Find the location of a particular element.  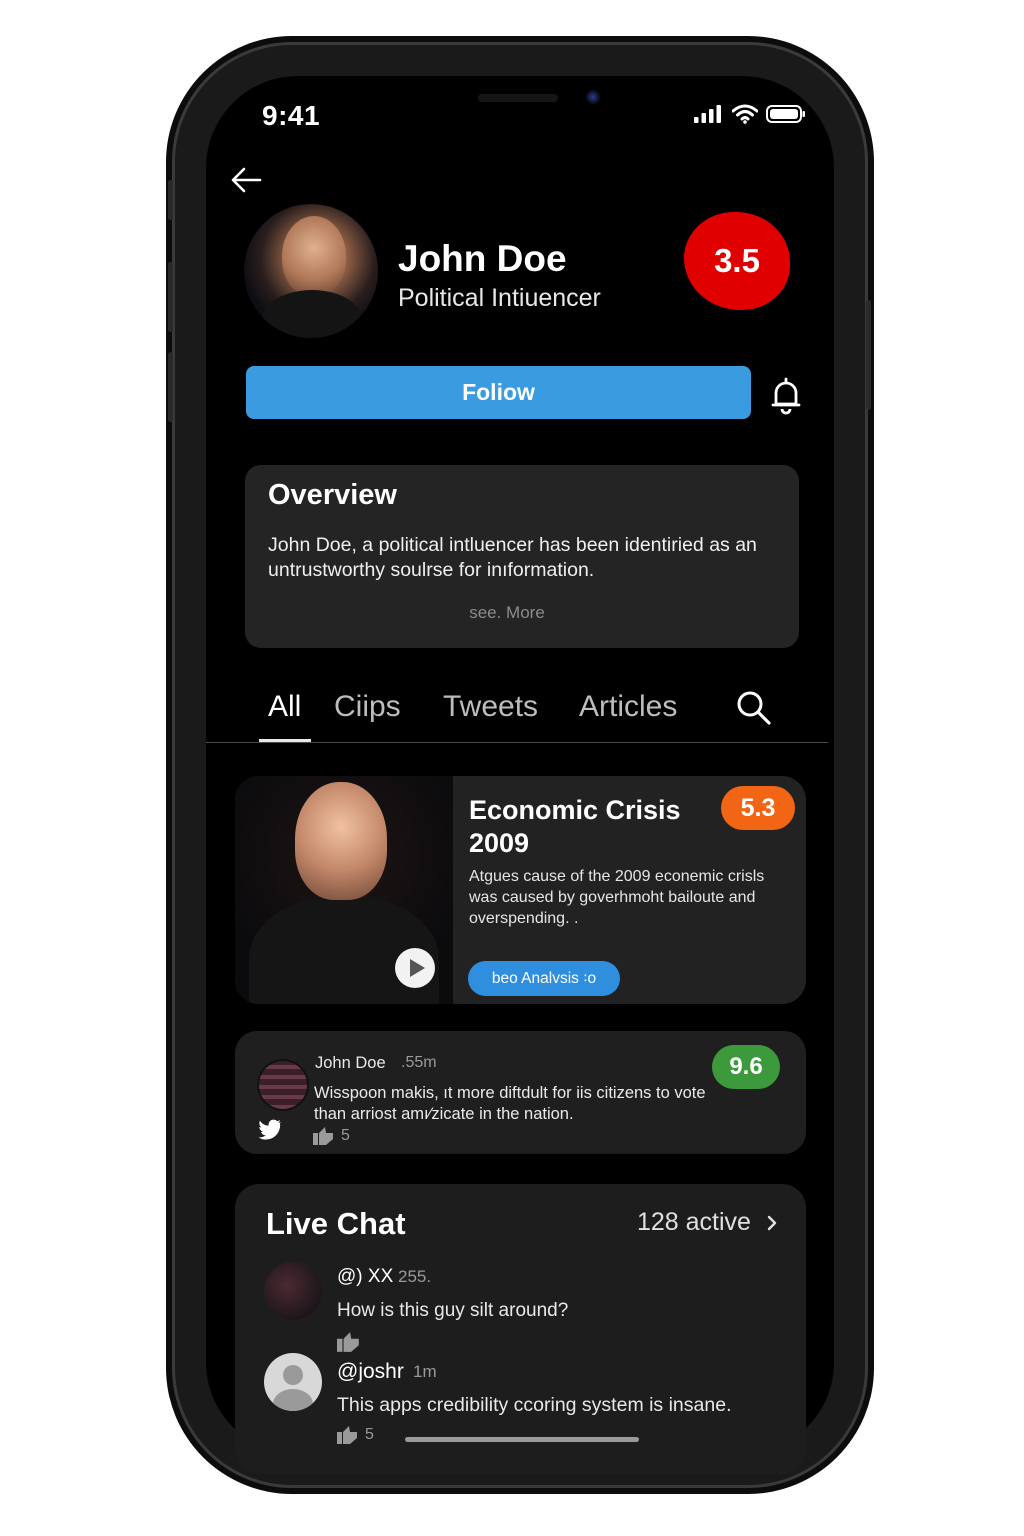

power-button is located at coordinates (868, 355).